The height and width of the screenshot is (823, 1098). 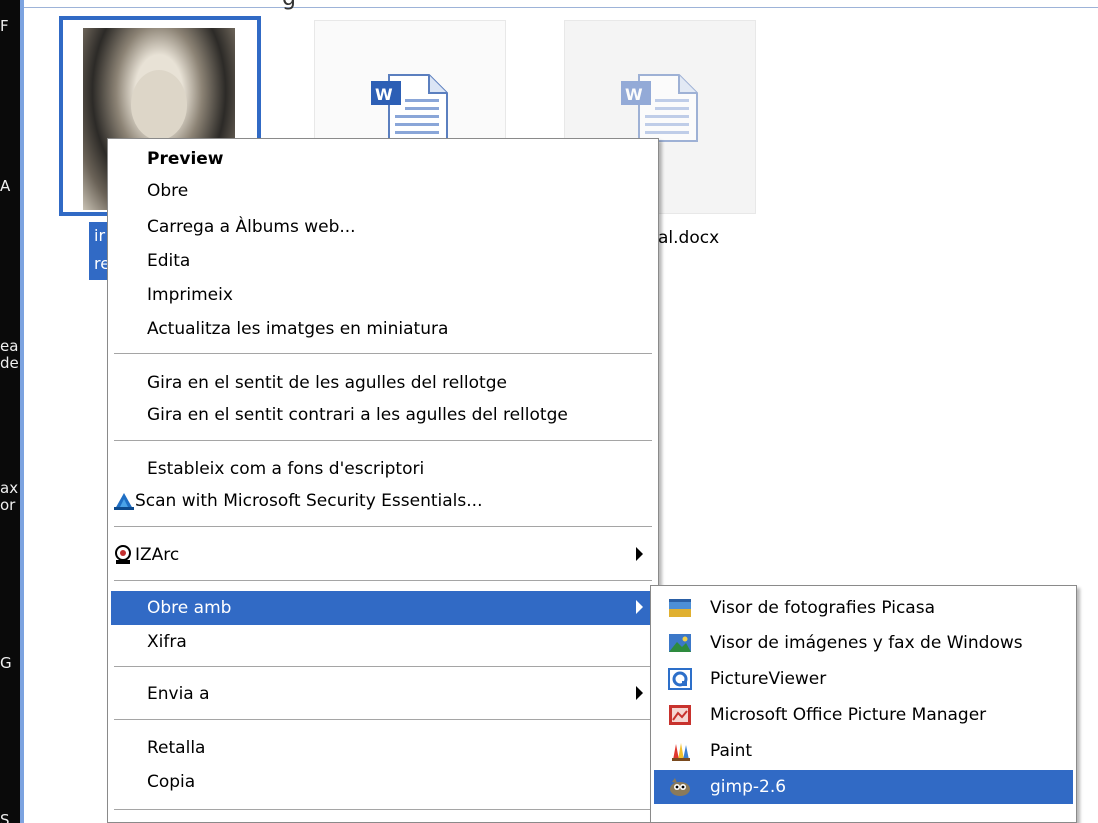 I want to click on submenu-item-windows-image-viewer: Visor de imágenes y fax de Windows, so click(x=863, y=643).